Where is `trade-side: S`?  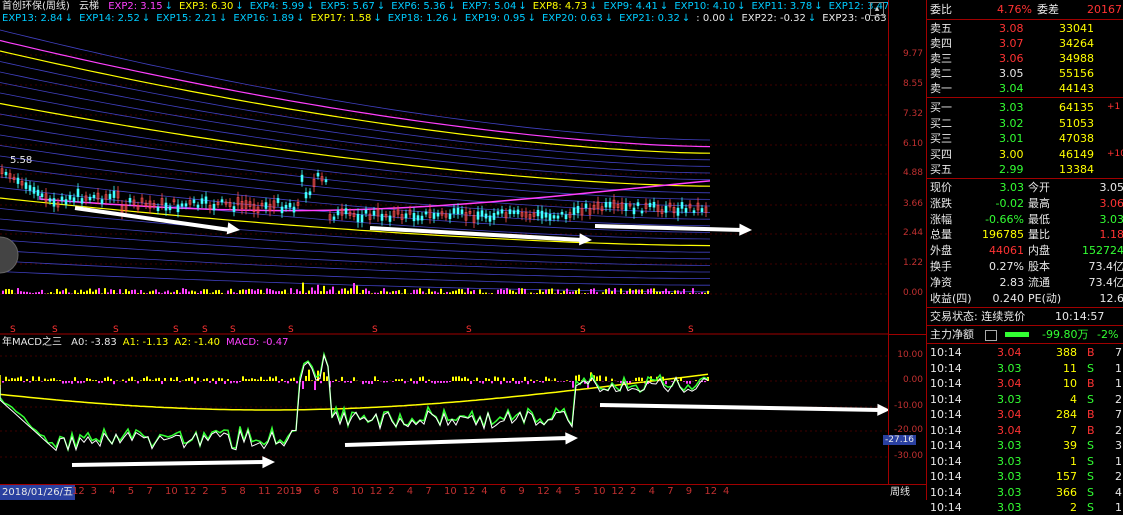
trade-side: S is located at coordinates (1090, 492).